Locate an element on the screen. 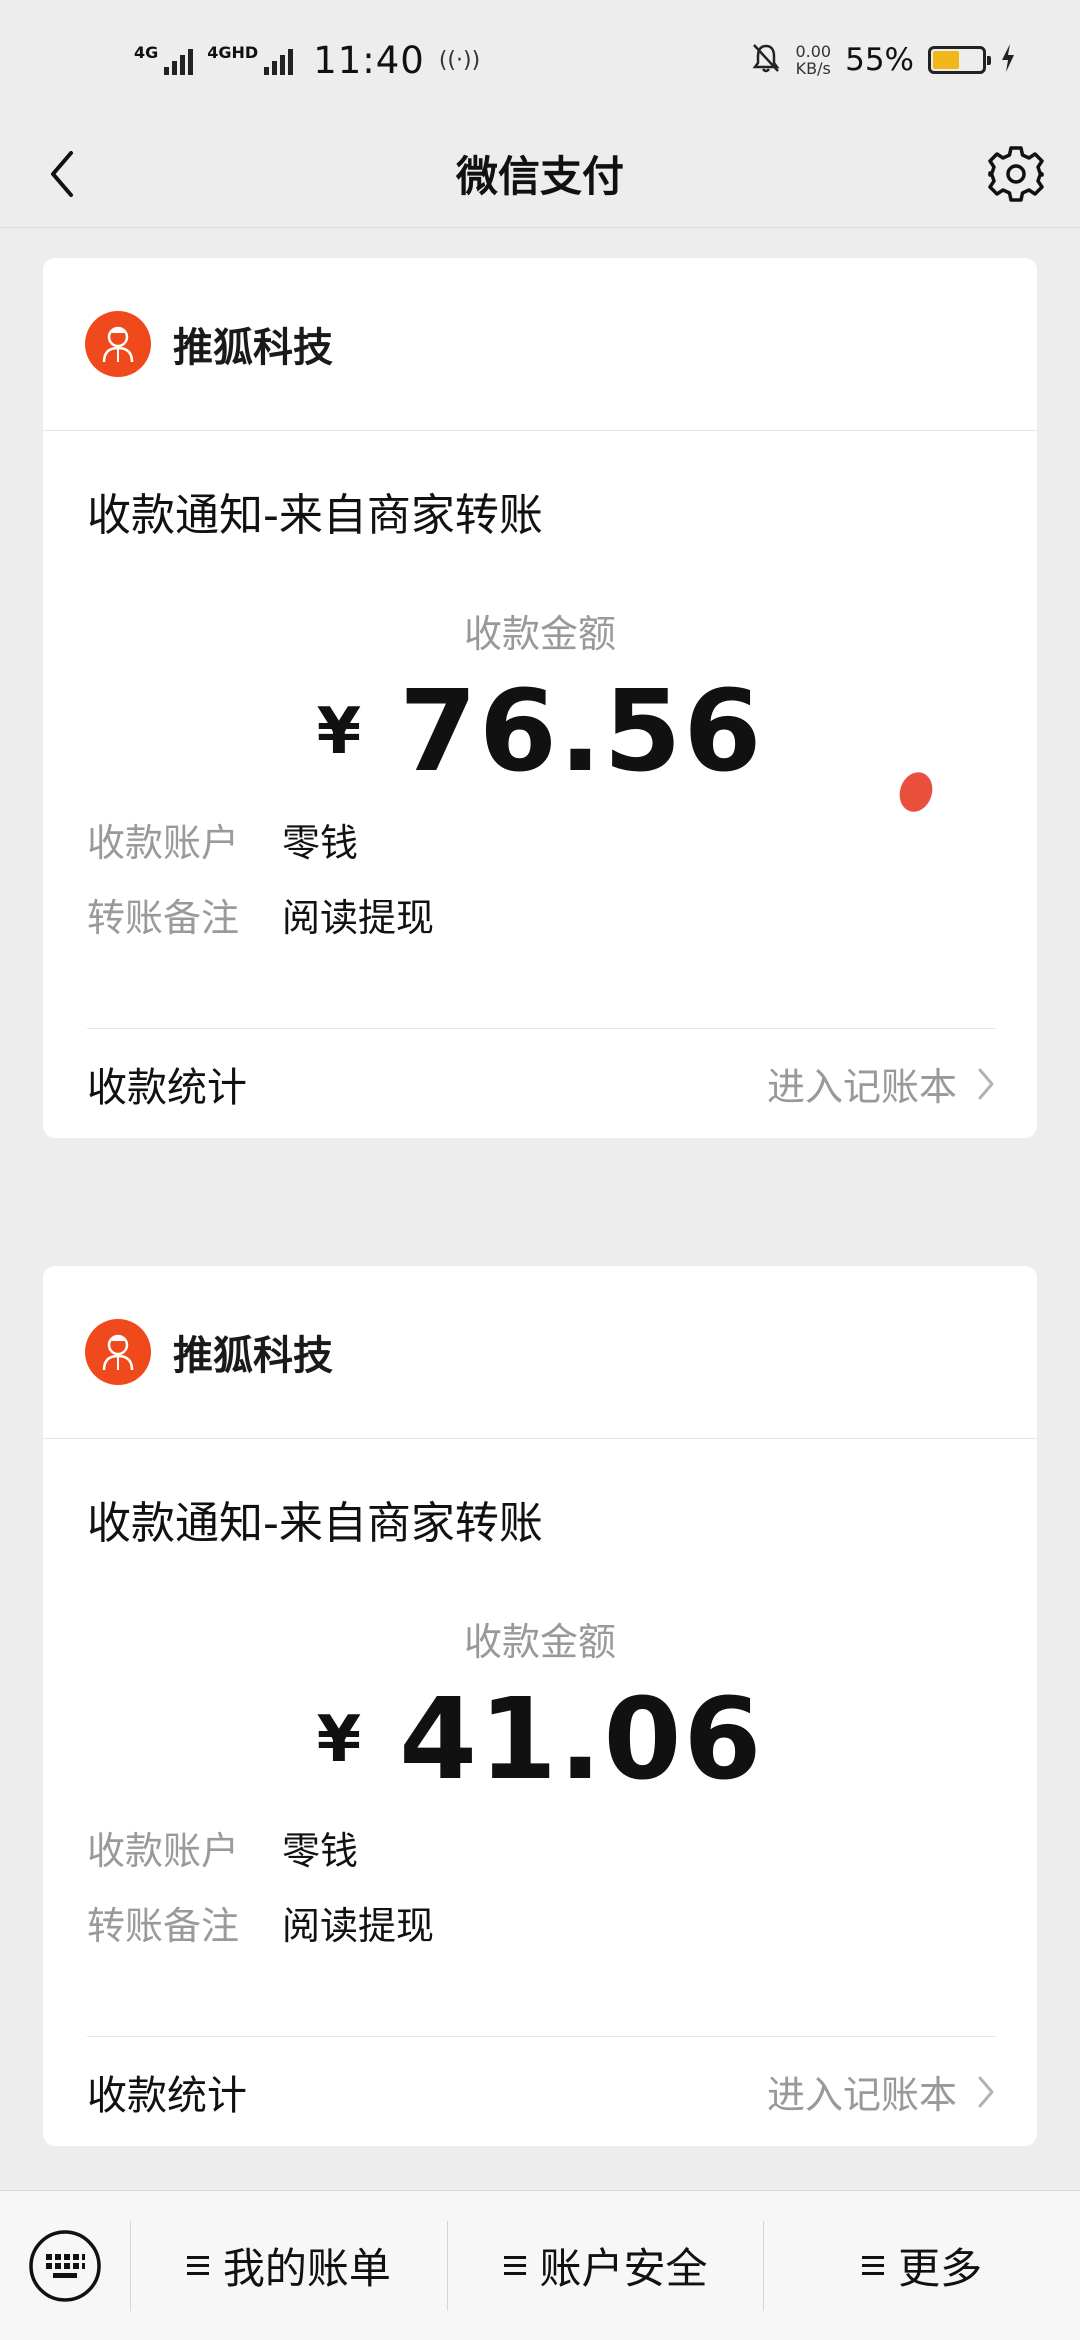 This screenshot has height=2340, width=1080. amount-row: ¥ 76.56 is located at coordinates (540, 732).